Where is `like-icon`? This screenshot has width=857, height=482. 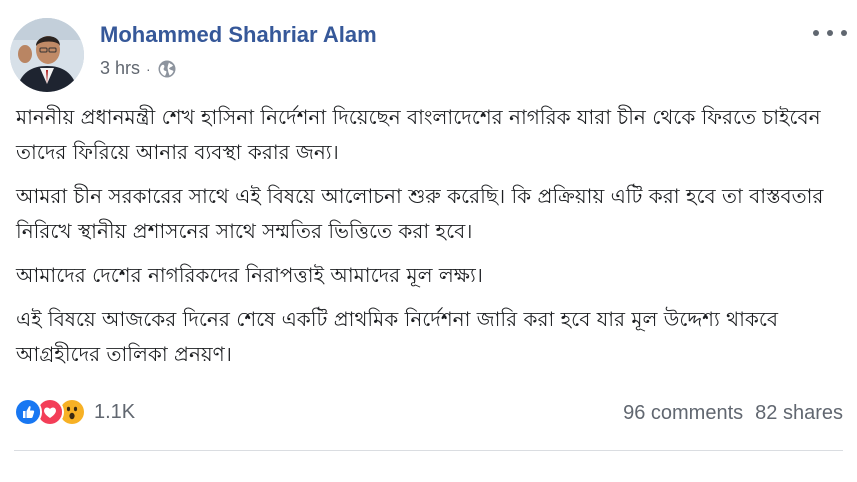
like-icon is located at coordinates (28, 412).